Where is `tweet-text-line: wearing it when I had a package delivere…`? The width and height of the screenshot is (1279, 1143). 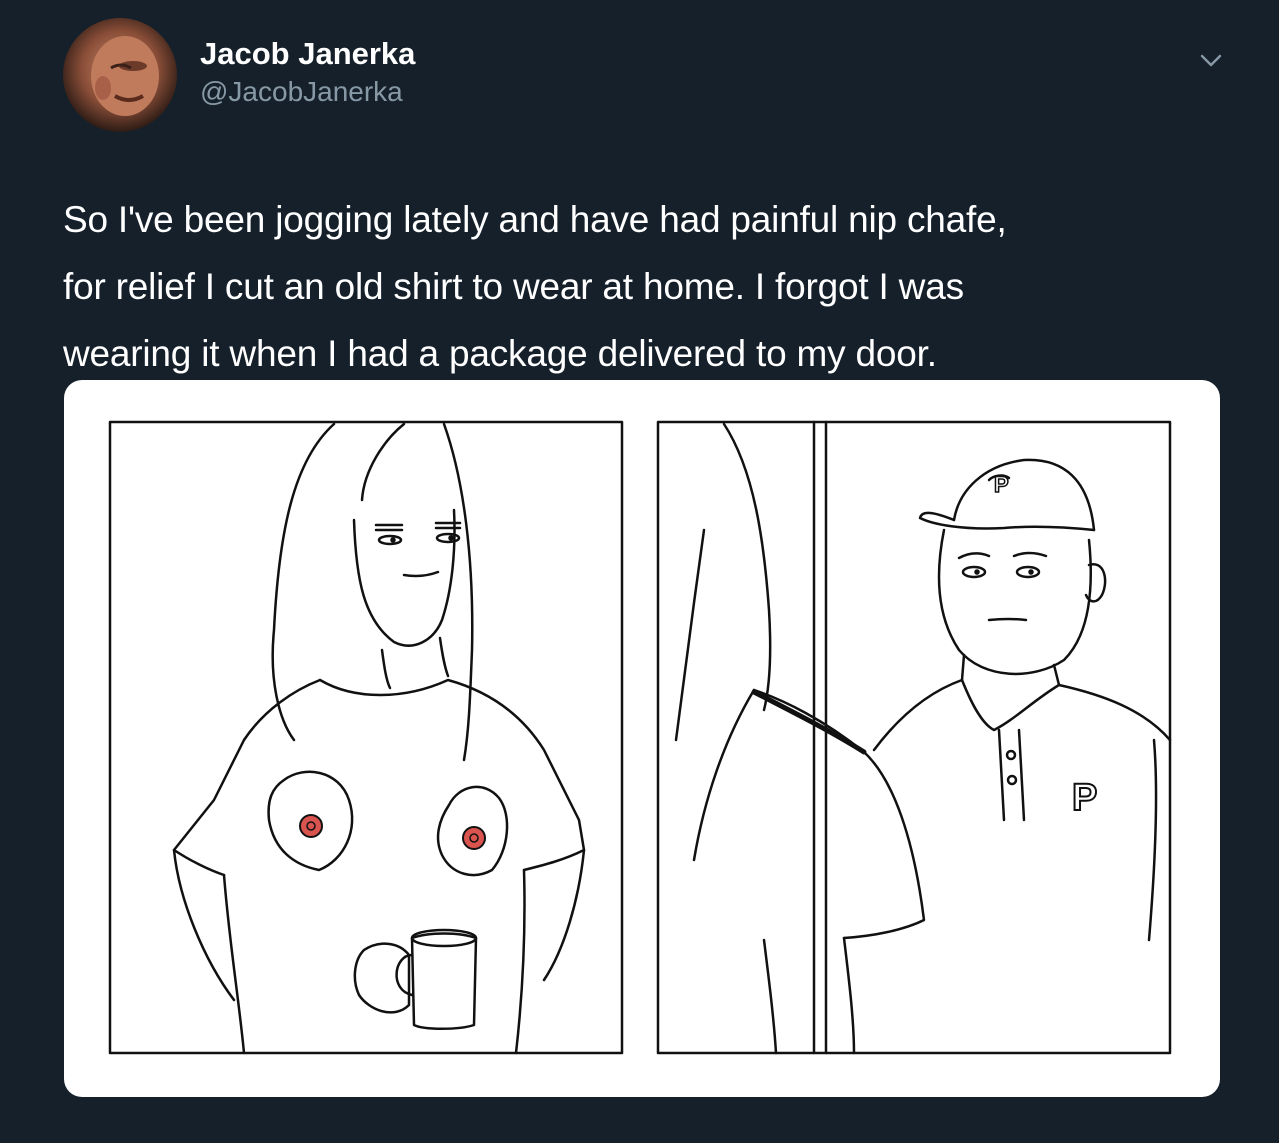 tweet-text-line: wearing it when I had a package delivere… is located at coordinates (500, 353).